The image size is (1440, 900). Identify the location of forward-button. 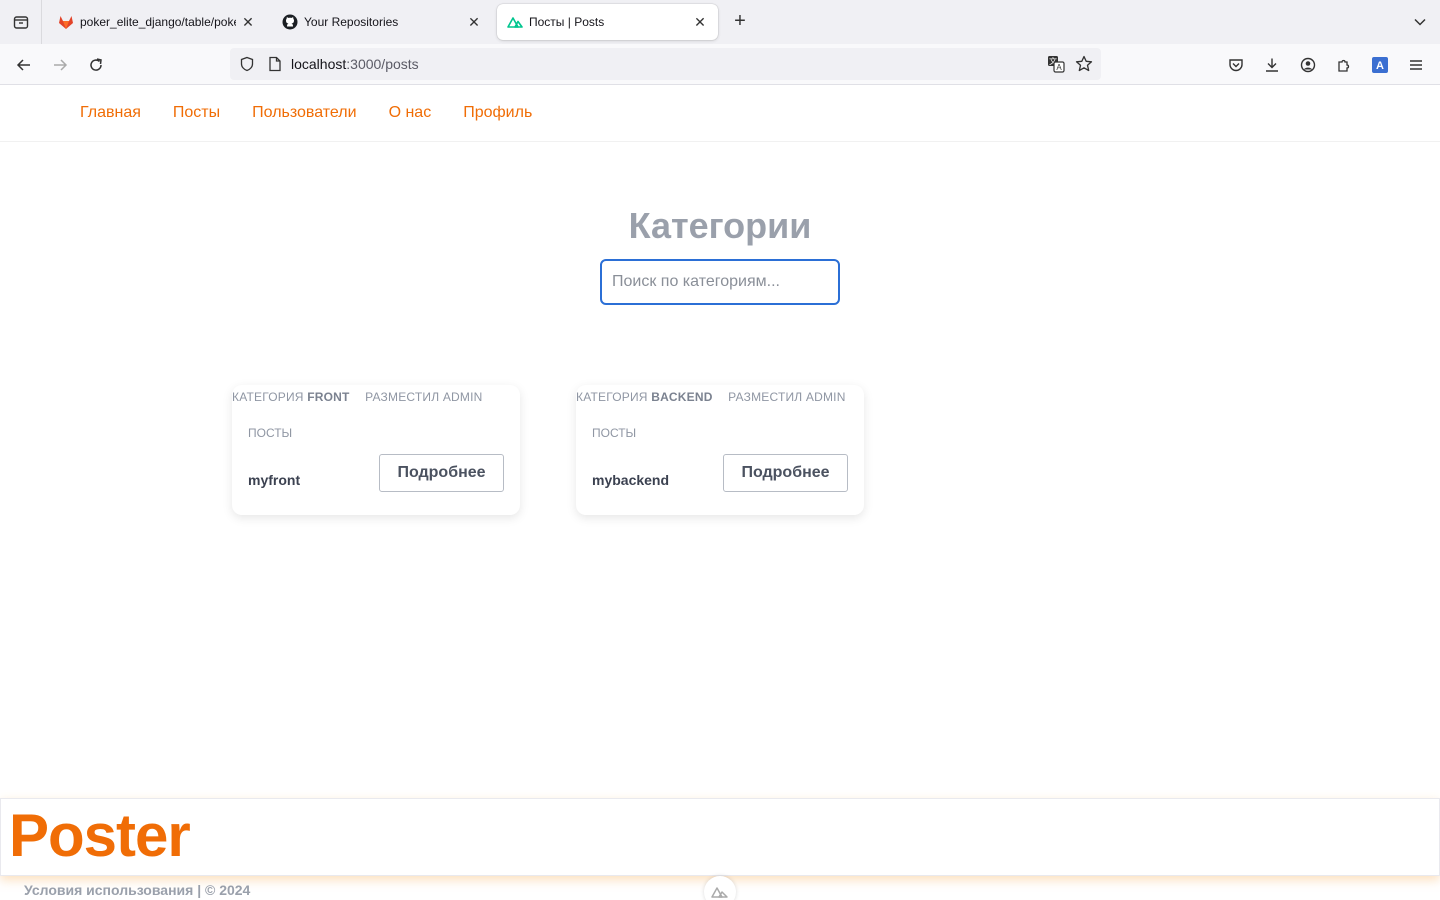
(60, 65).